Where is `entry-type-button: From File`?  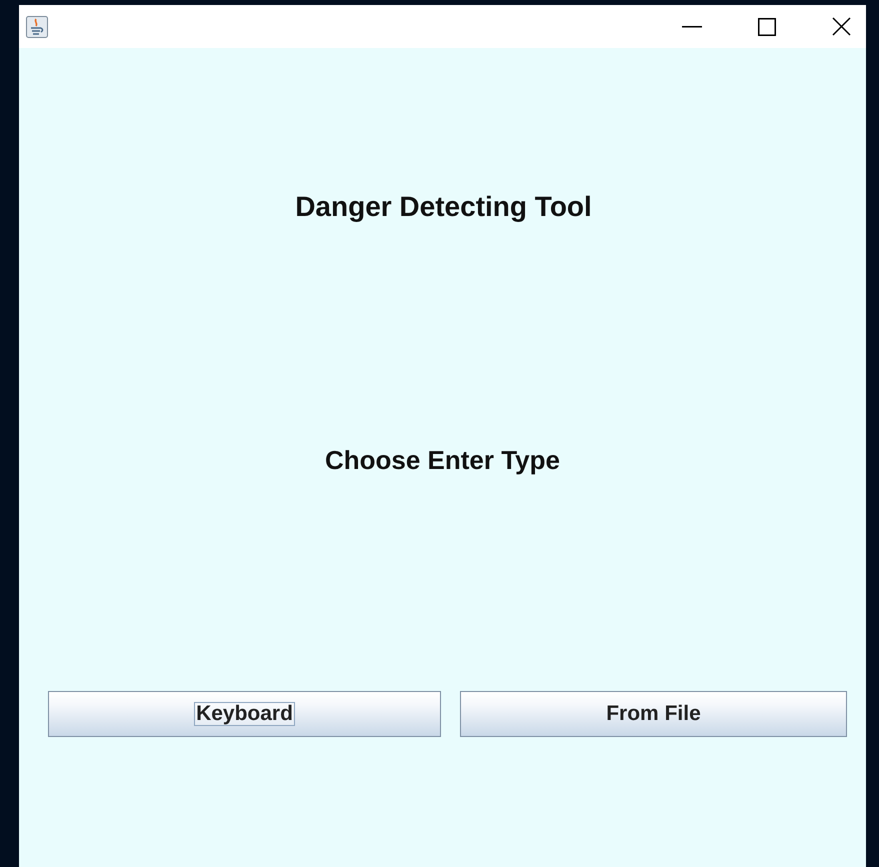
entry-type-button: From File is located at coordinates (653, 714).